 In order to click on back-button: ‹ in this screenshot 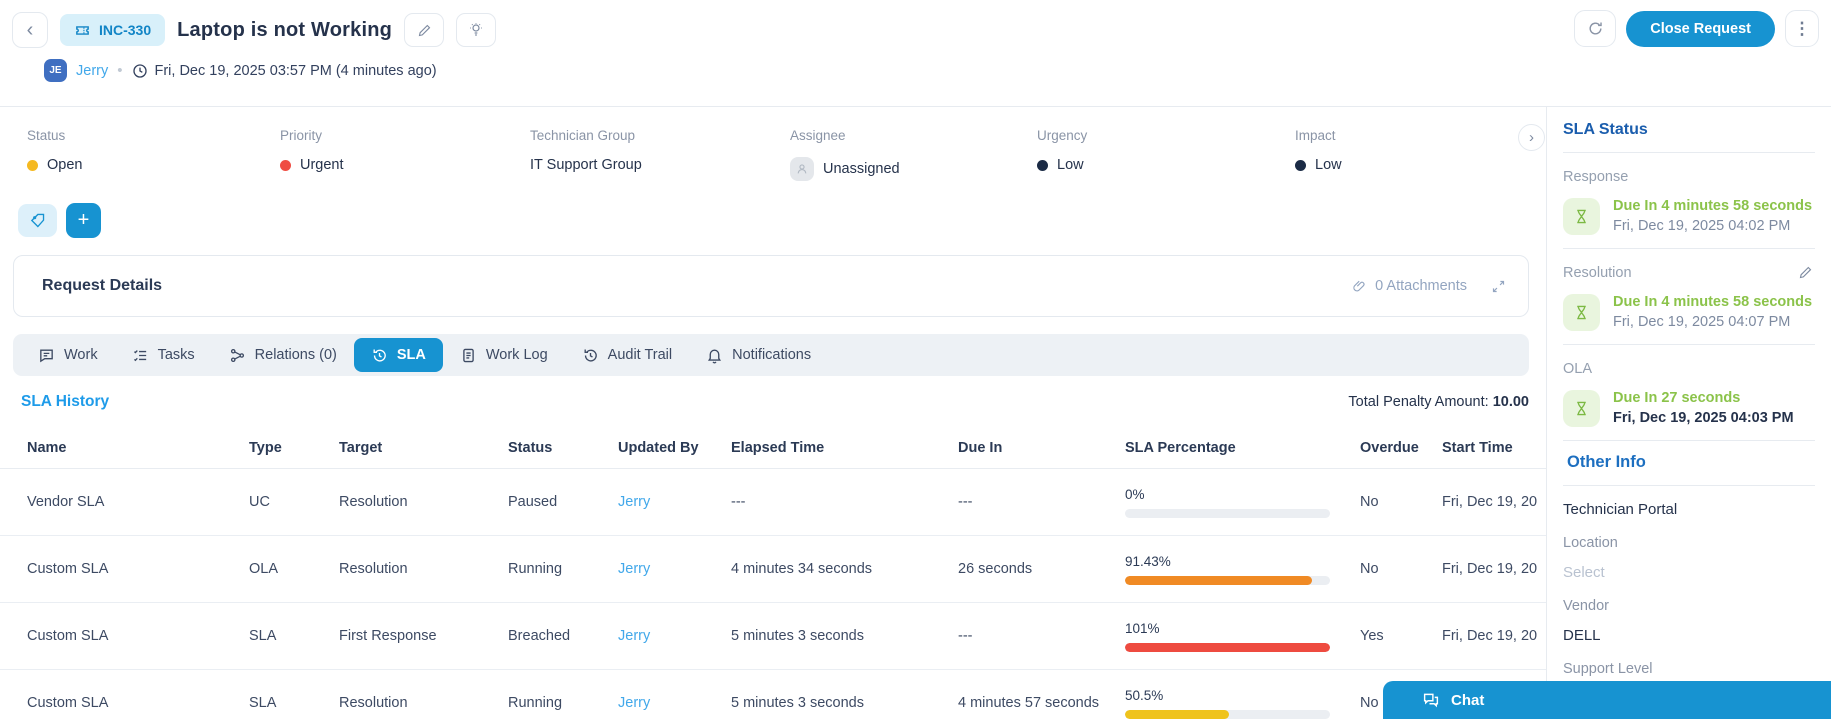, I will do `click(30, 30)`.